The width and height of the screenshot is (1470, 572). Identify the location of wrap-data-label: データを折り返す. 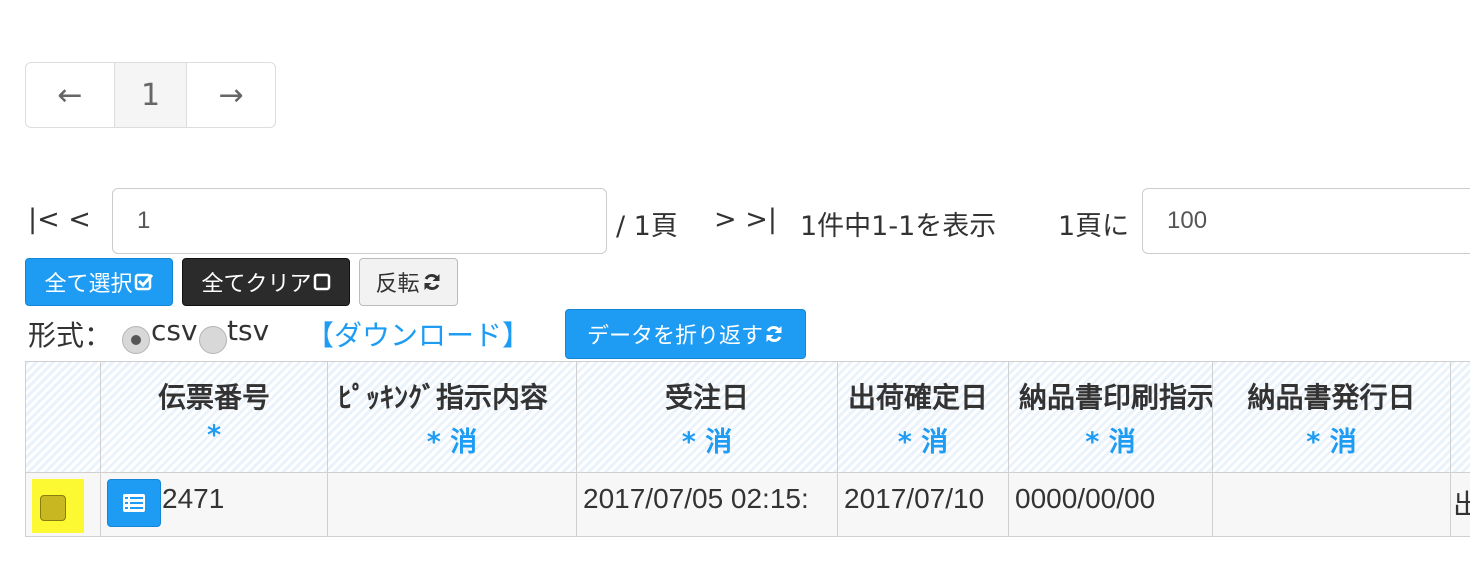
(674, 336).